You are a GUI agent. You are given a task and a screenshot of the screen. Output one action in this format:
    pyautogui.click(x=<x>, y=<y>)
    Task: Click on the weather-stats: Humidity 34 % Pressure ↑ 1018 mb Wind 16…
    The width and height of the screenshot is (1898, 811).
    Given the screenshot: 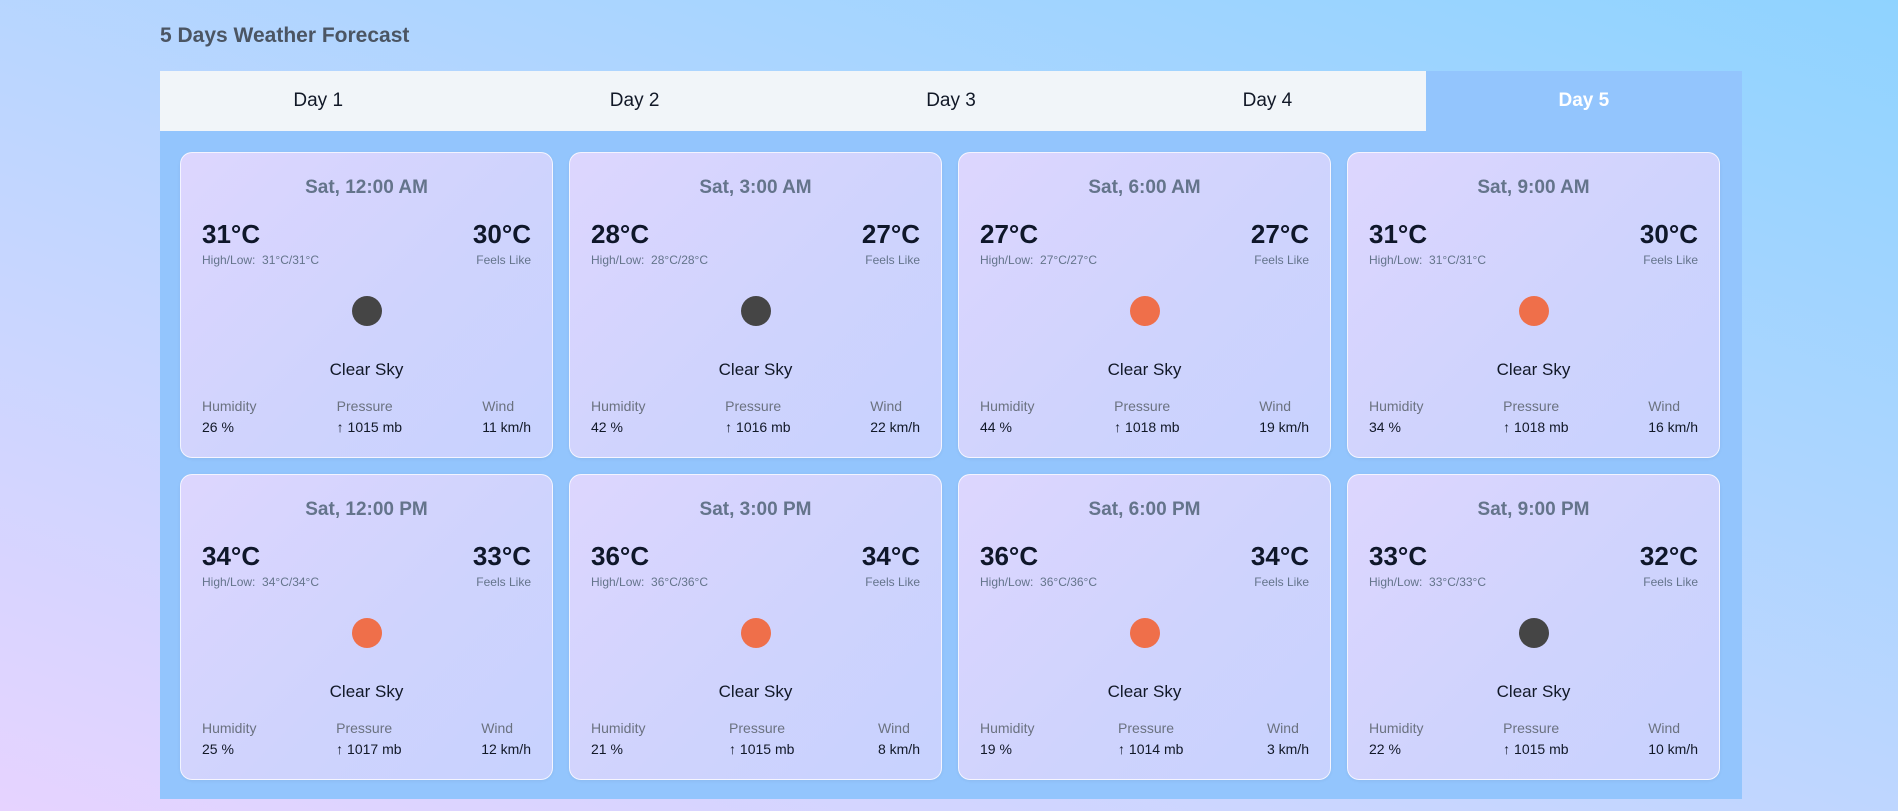 What is the action you would take?
    pyautogui.click(x=1533, y=416)
    